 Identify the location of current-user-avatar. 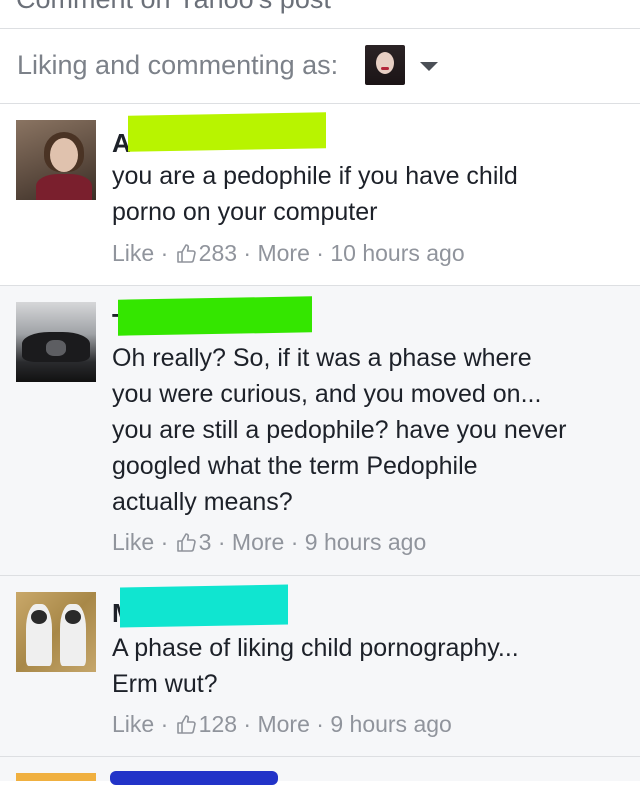
(385, 65).